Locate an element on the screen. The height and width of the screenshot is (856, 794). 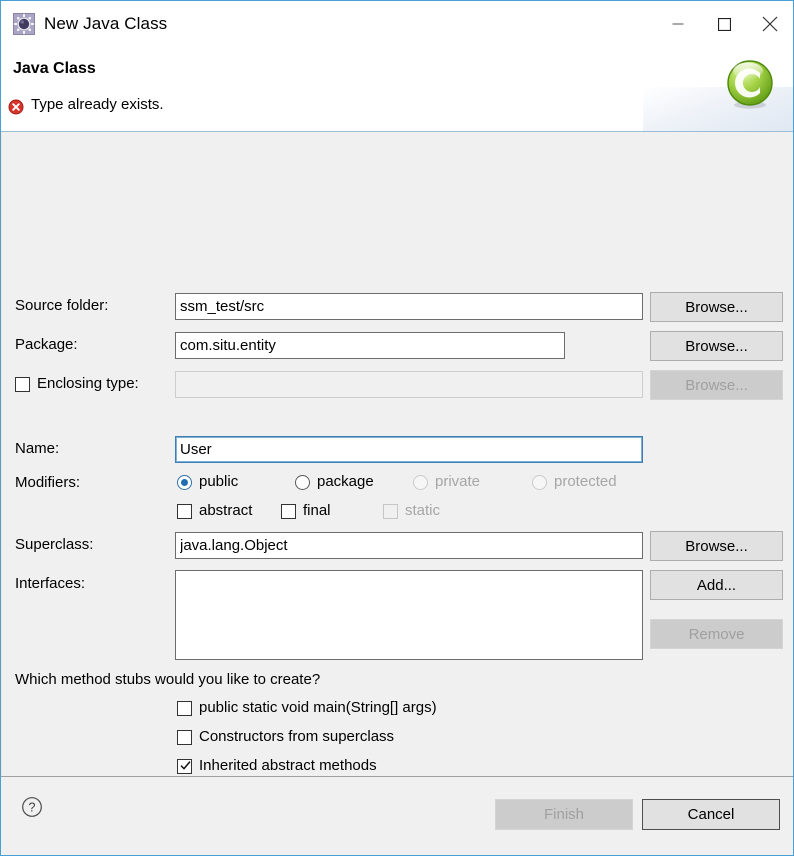
checkmark-icon is located at coordinates (185, 765).